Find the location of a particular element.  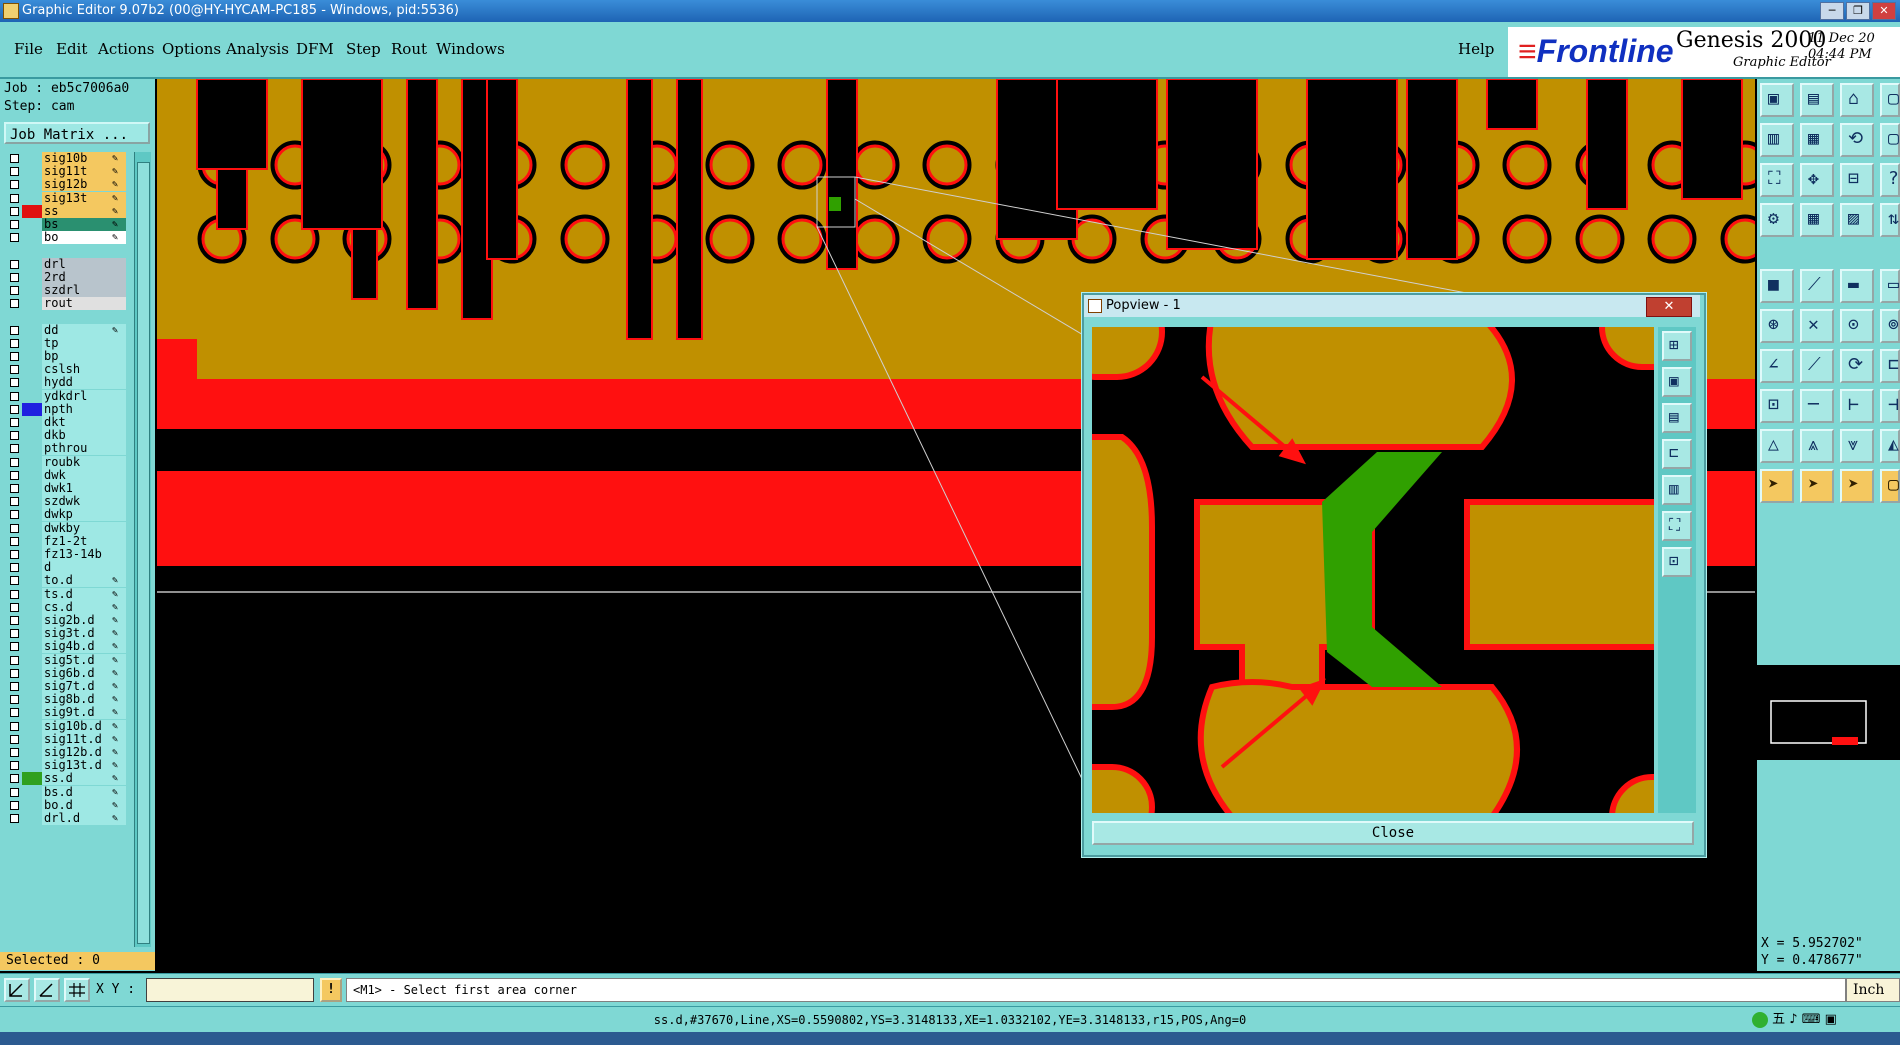

layer-row: drl is located at coordinates (68, 264).